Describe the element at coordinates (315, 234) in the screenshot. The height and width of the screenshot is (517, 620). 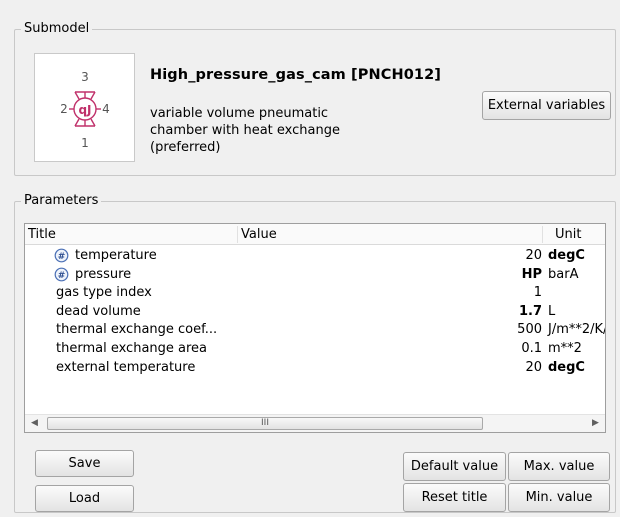
I see `table-header: Title Value Unit` at that location.